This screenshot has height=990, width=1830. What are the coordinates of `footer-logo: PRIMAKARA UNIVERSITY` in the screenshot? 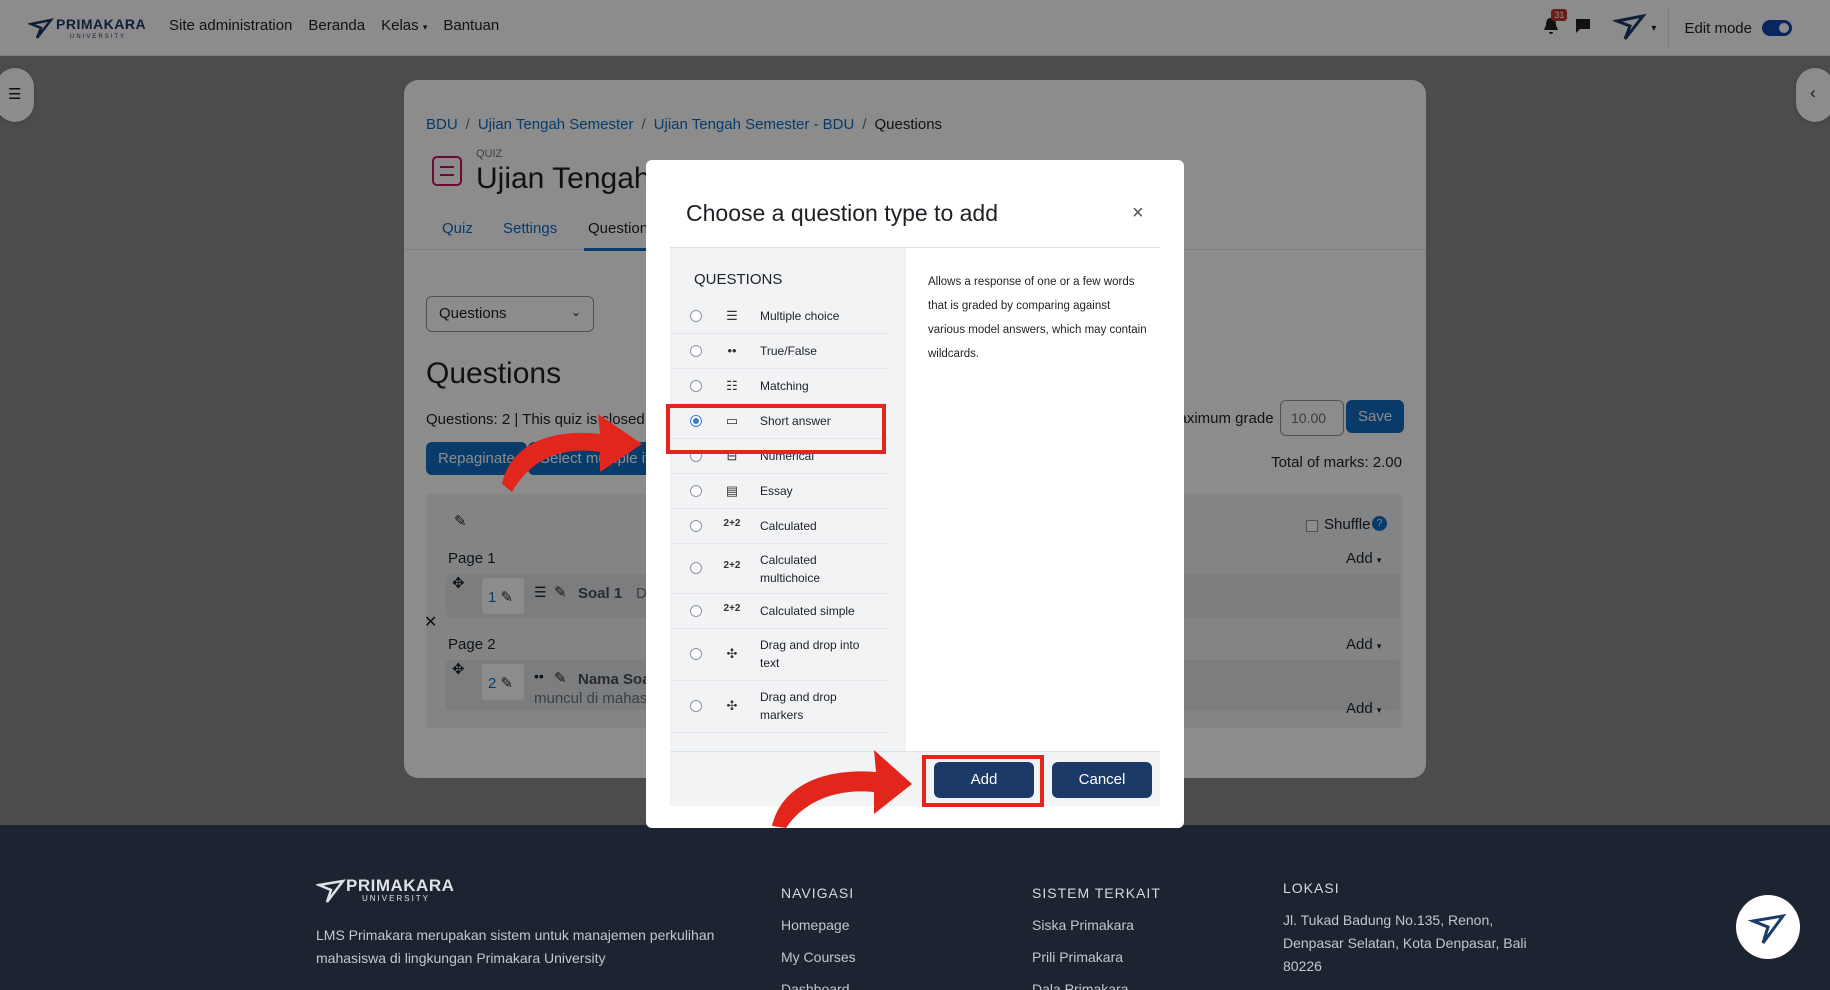 It's located at (385, 890).